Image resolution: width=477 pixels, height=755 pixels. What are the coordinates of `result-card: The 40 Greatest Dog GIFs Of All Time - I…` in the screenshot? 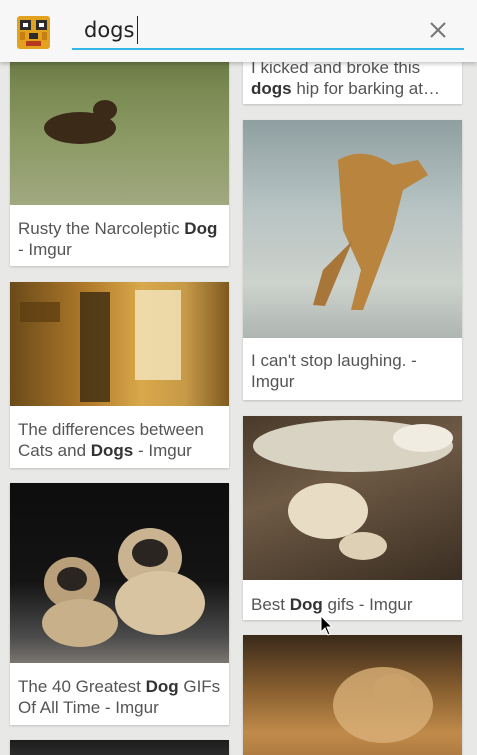 It's located at (119, 604).